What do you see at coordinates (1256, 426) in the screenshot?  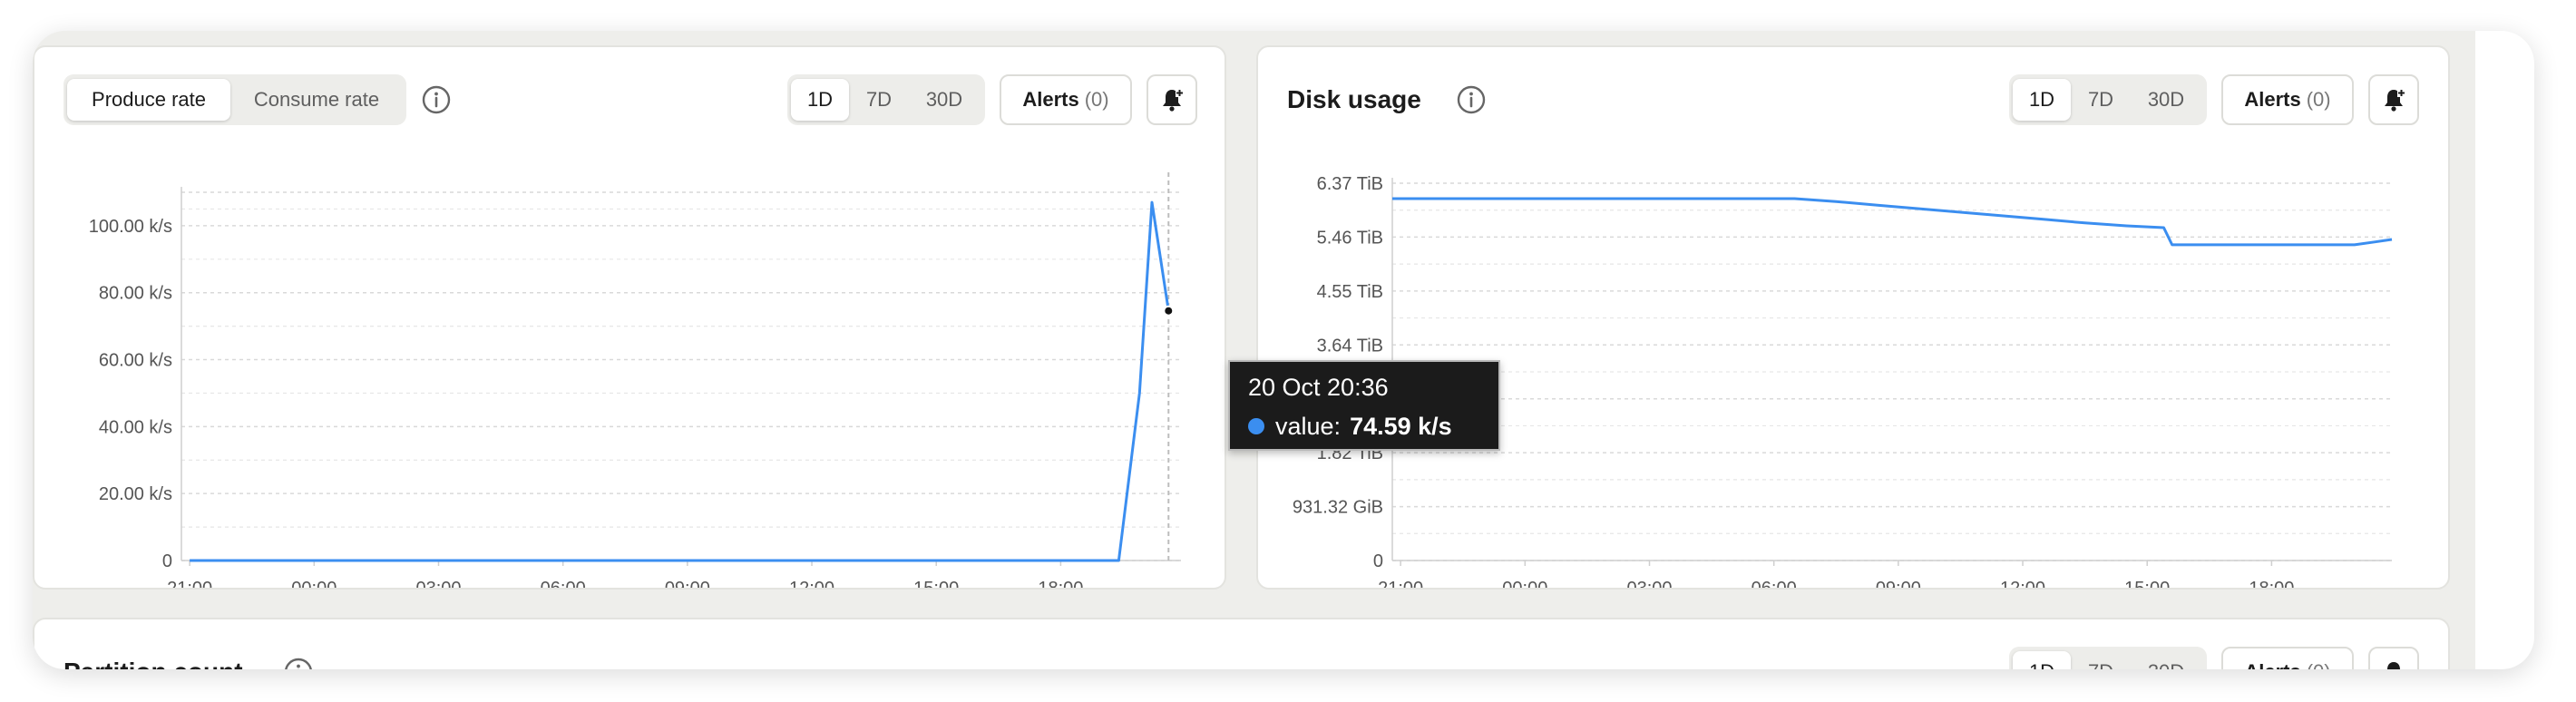 I see `series-color-dot` at bounding box center [1256, 426].